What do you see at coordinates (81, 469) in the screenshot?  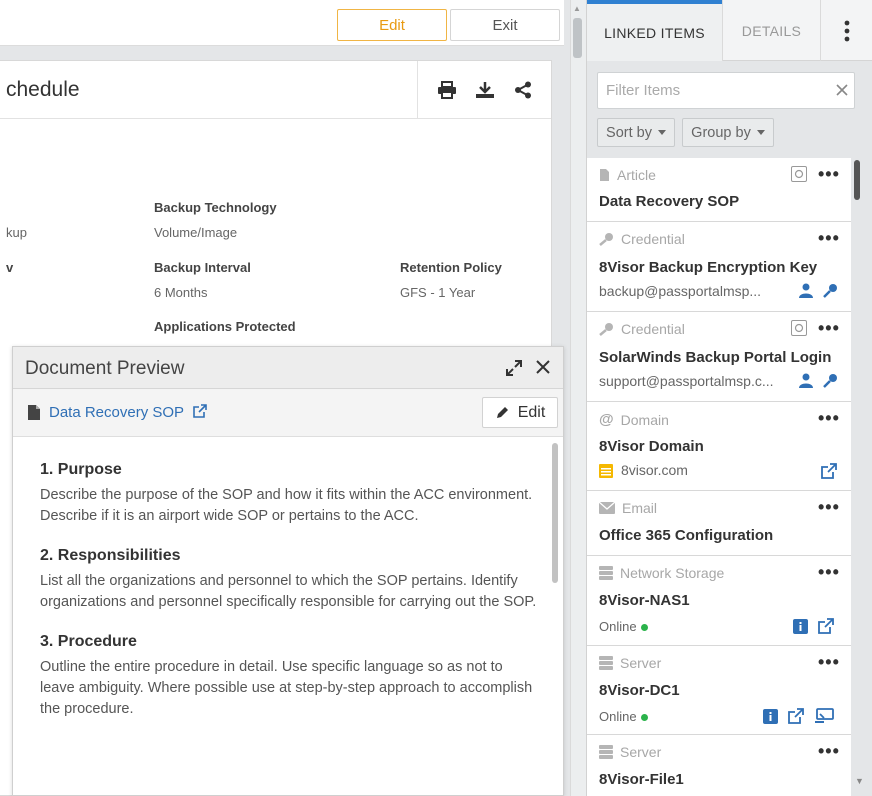 I see `section-heading: 1. Purpose` at bounding box center [81, 469].